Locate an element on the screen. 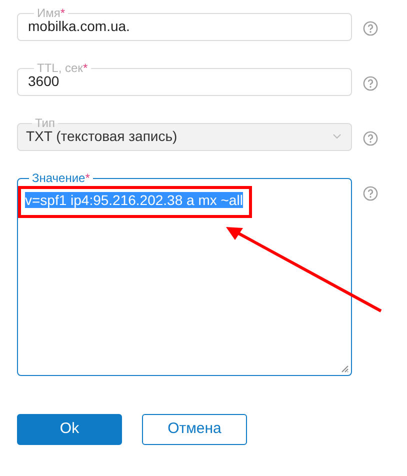  chevron-down-icon is located at coordinates (337, 136).